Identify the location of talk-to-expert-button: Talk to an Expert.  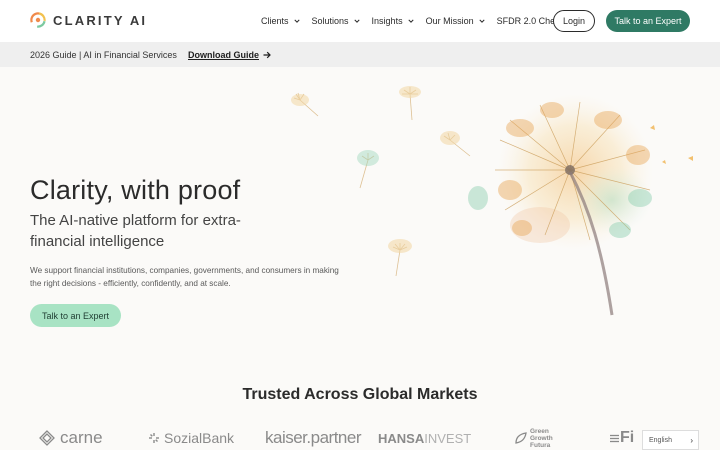
(648, 21).